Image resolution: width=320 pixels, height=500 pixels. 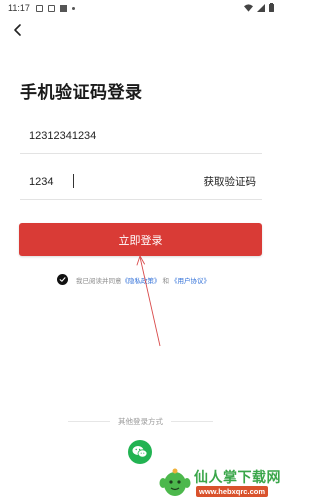 I want to click on wechat-icon, so click(x=140, y=452).